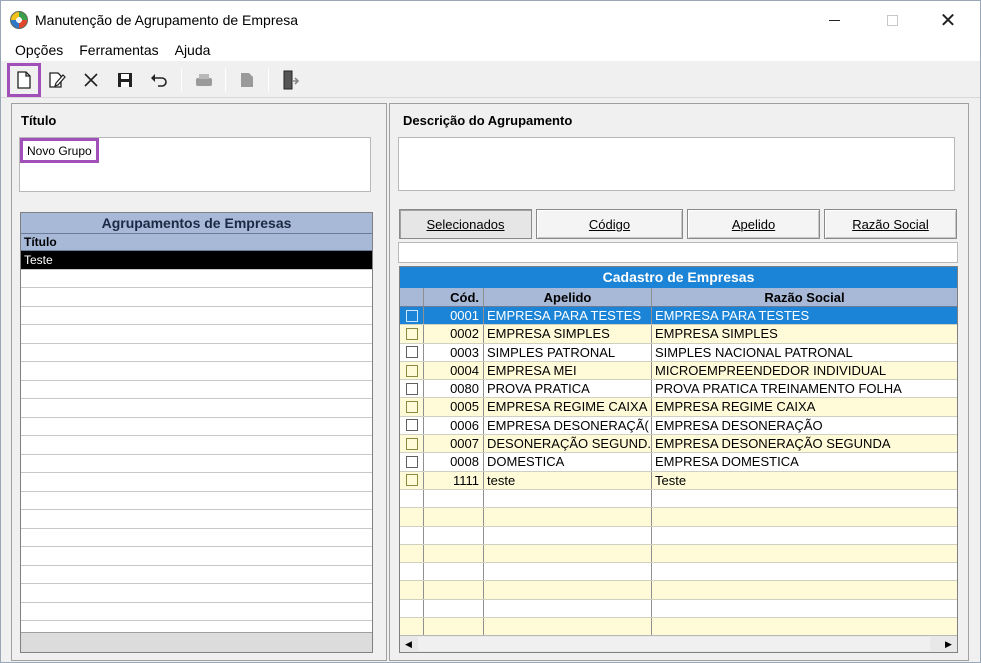 Image resolution: width=981 pixels, height=663 pixels. What do you see at coordinates (948, 644) in the screenshot?
I see `scroll-right-icon: ▶` at bounding box center [948, 644].